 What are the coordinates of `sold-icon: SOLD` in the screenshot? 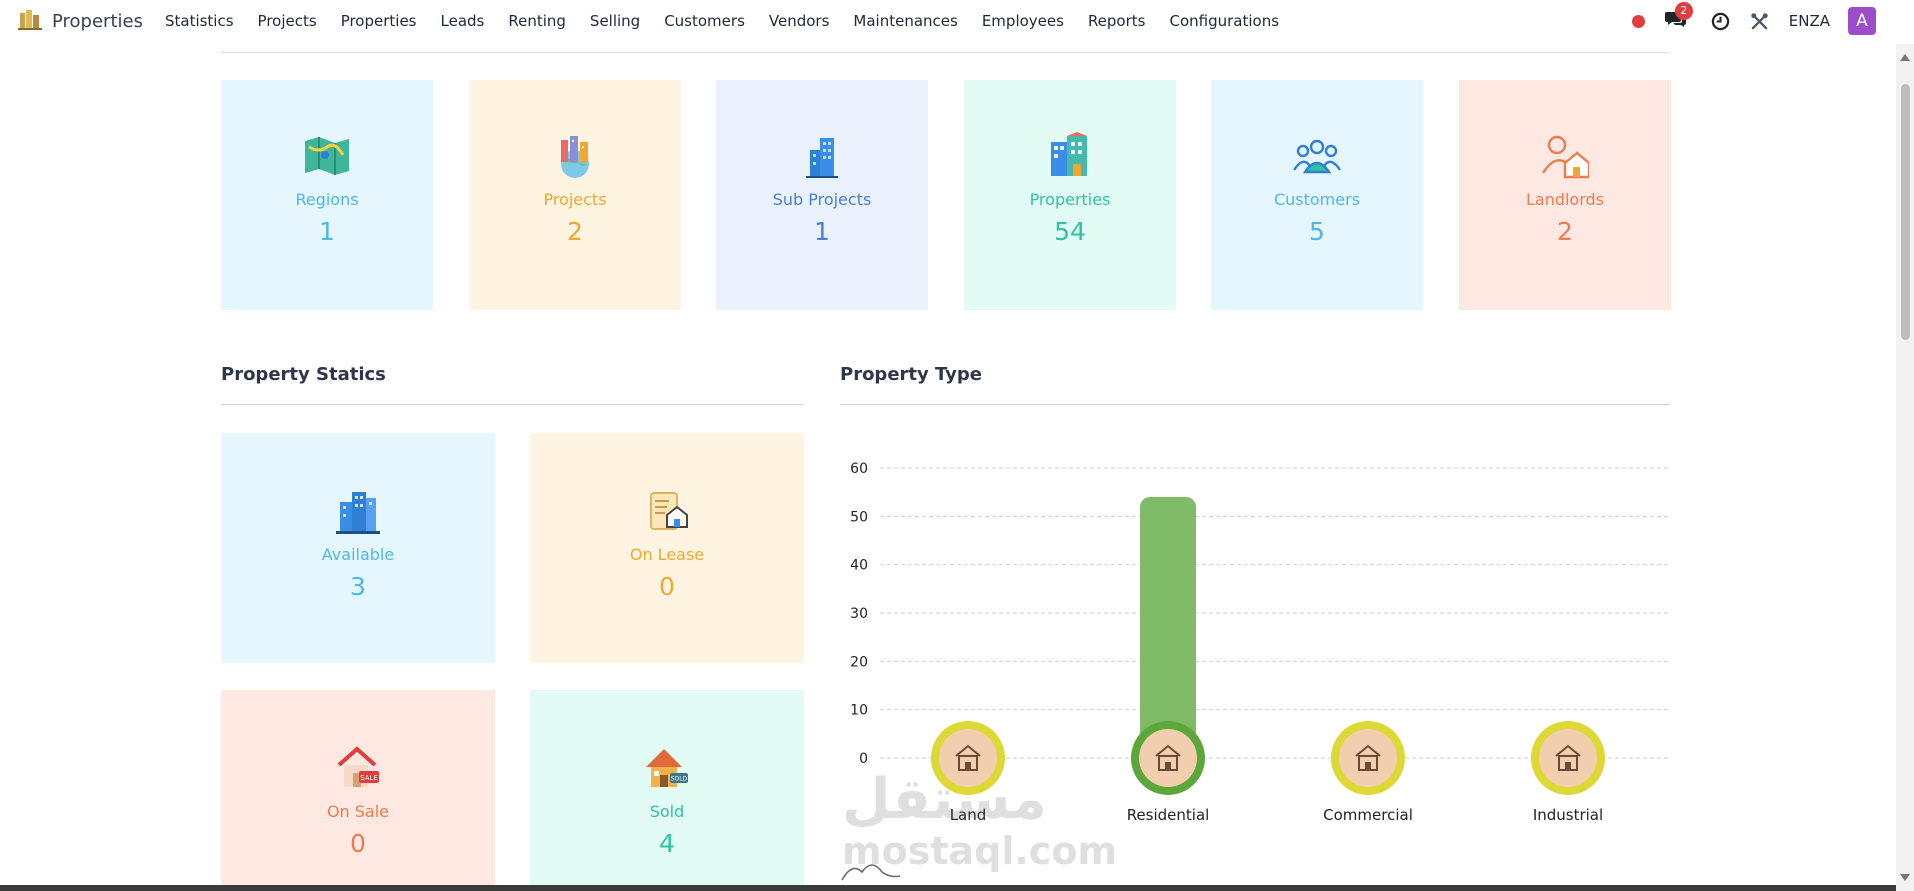 It's located at (667, 768).